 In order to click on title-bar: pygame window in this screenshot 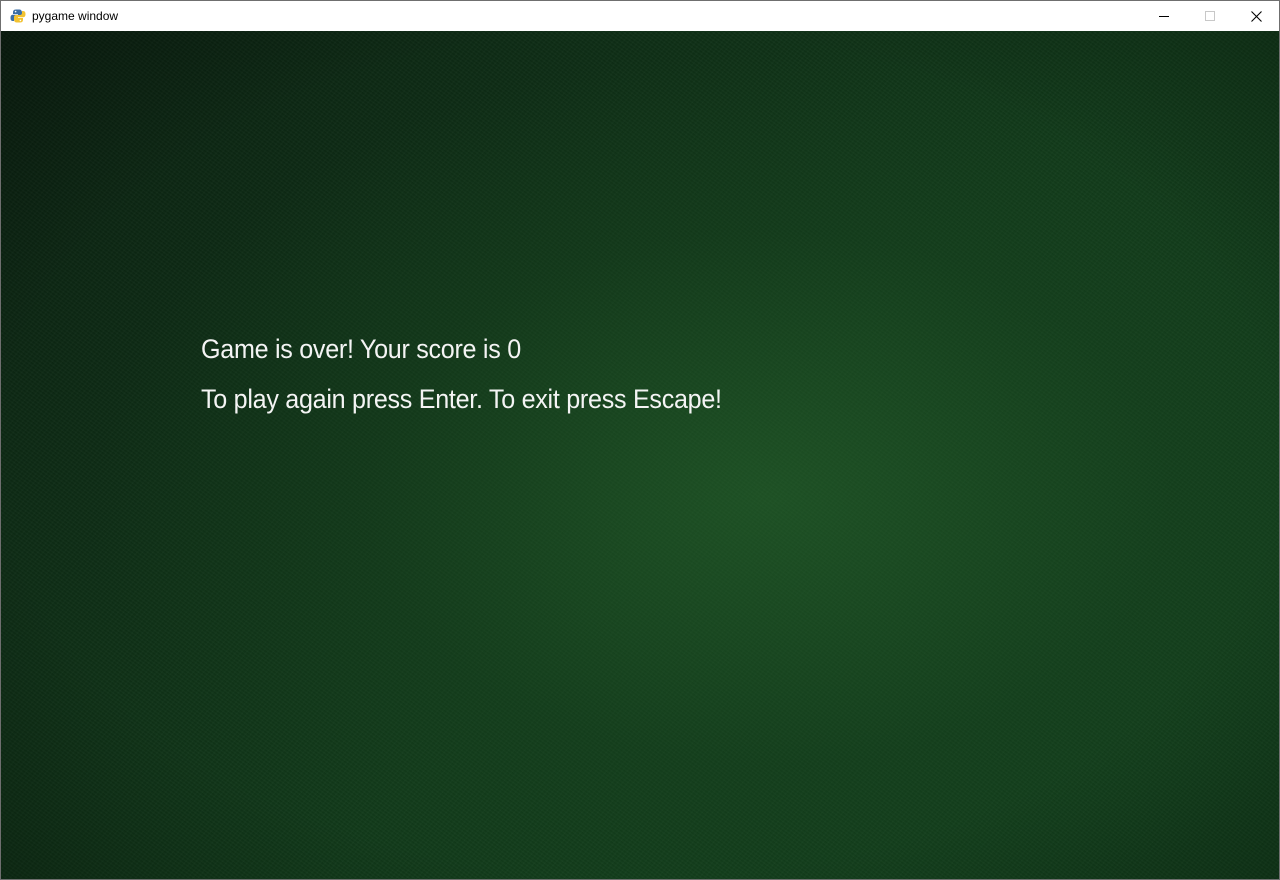, I will do `click(640, 16)`.